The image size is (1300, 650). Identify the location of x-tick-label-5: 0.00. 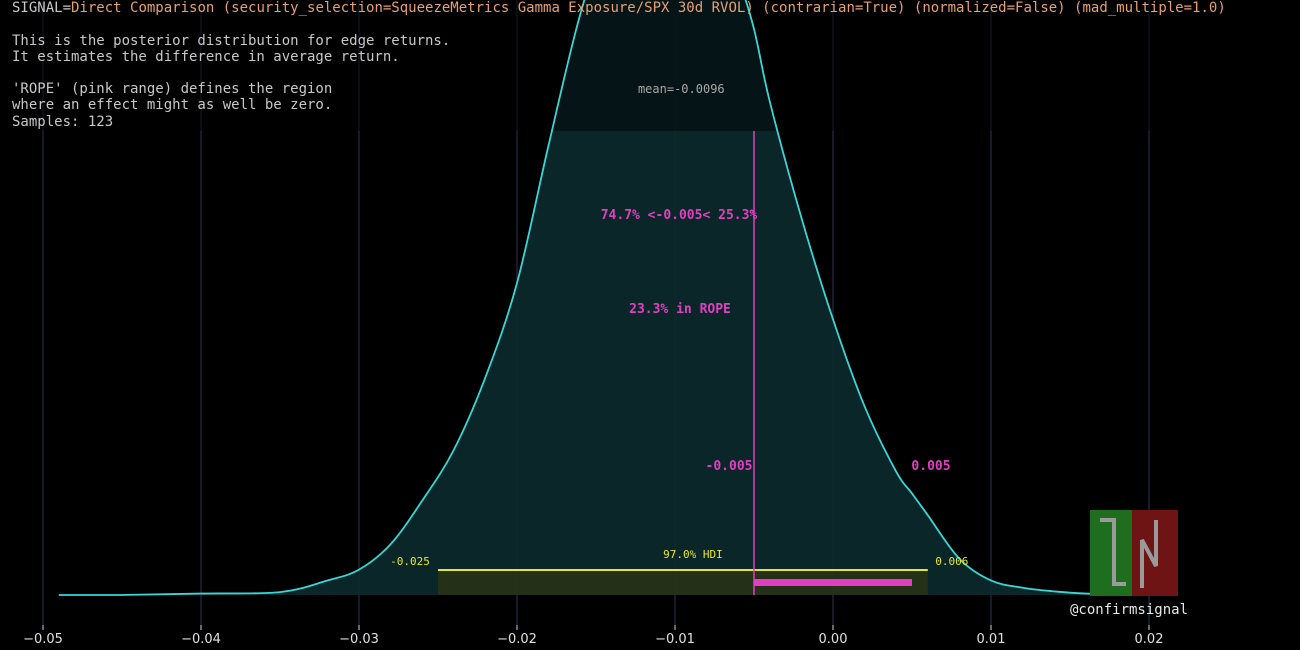
(833, 639).